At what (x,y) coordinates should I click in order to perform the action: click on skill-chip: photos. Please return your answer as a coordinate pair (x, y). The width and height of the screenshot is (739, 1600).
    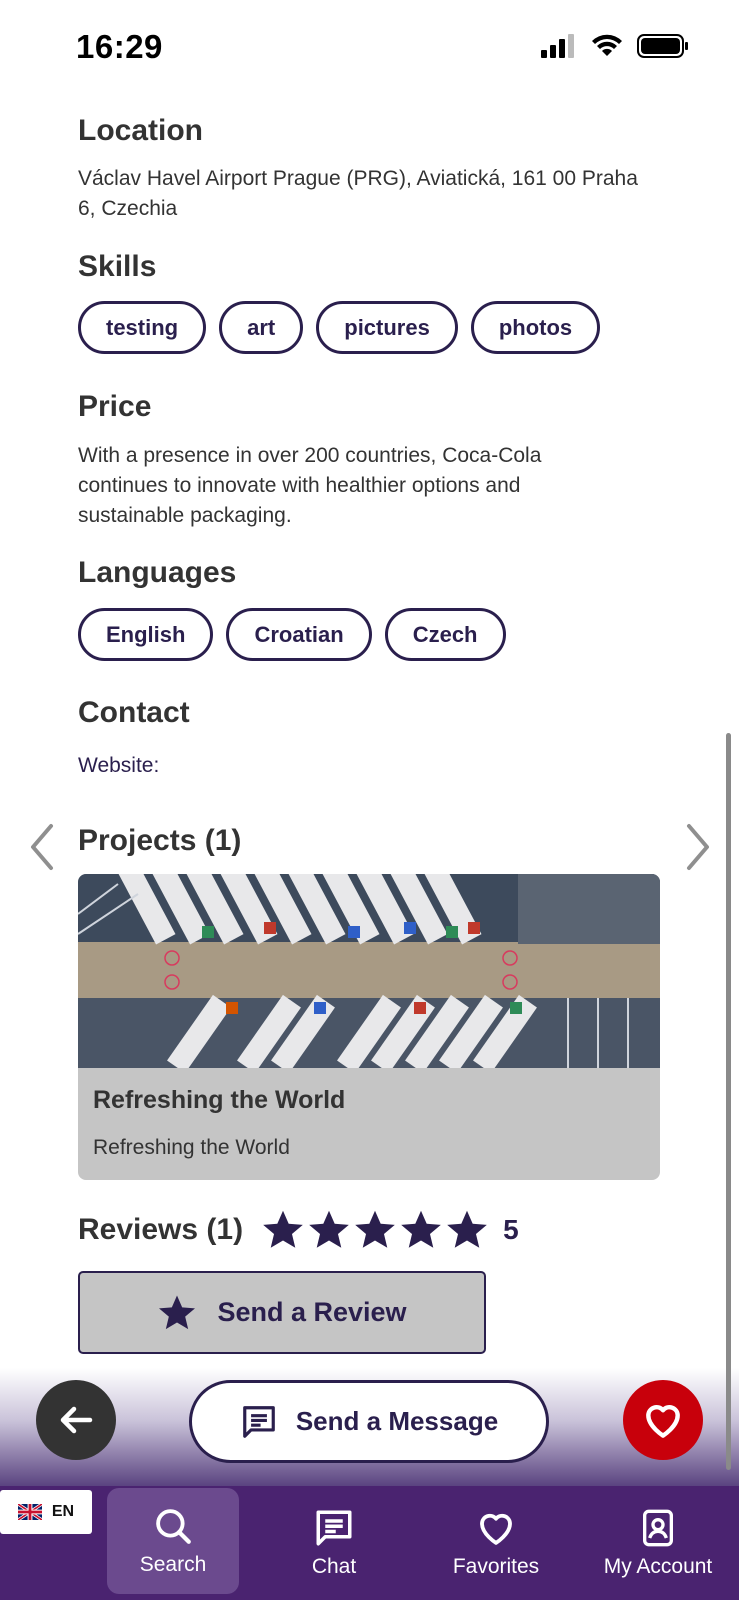
    Looking at the image, I should click on (535, 327).